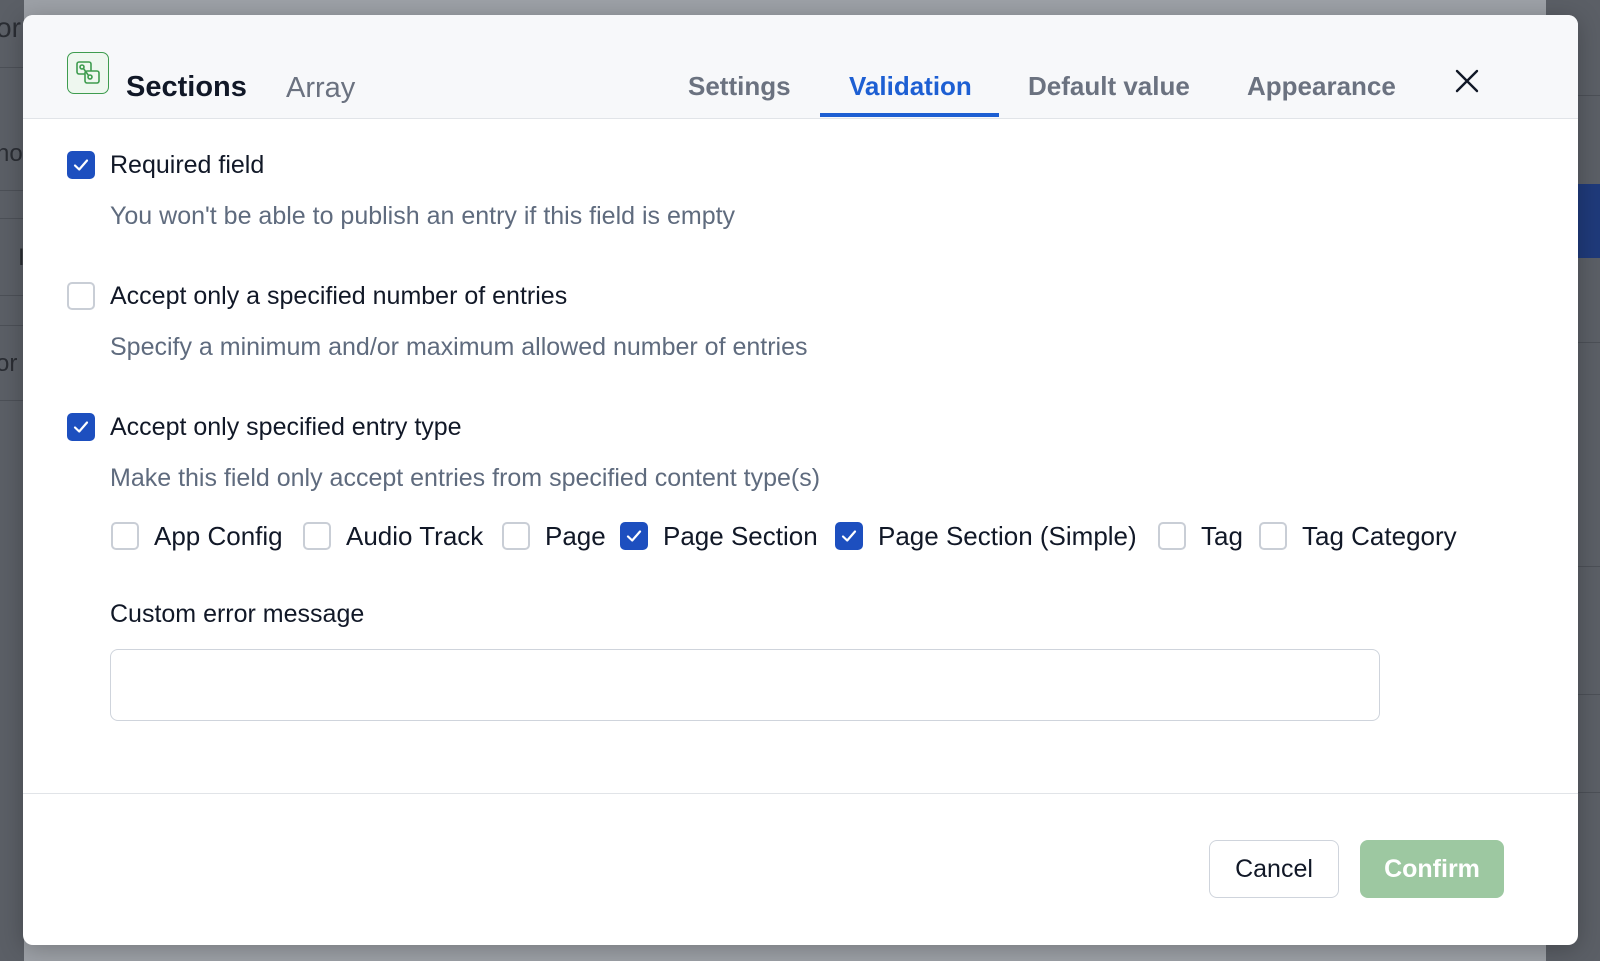  I want to click on content-type-label: Tag Category, so click(1379, 536).